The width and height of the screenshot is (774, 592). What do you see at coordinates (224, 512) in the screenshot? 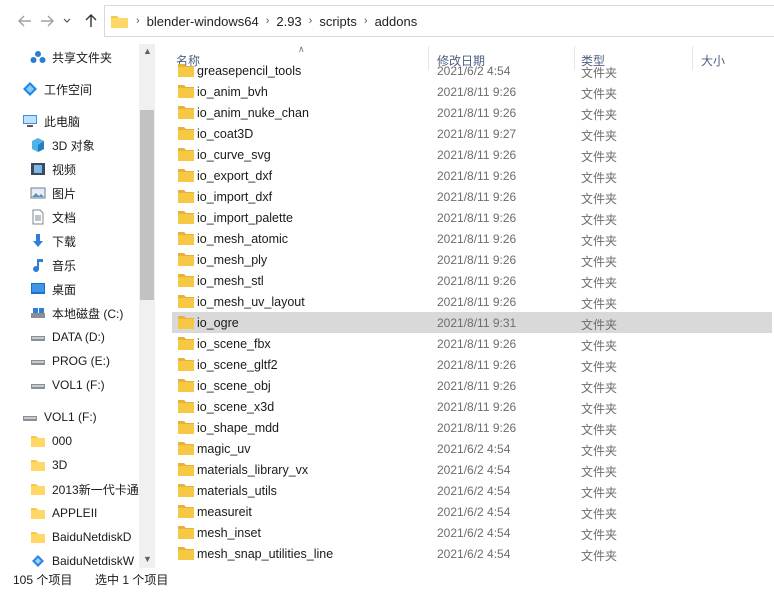
I see `file-name: measureit` at bounding box center [224, 512].